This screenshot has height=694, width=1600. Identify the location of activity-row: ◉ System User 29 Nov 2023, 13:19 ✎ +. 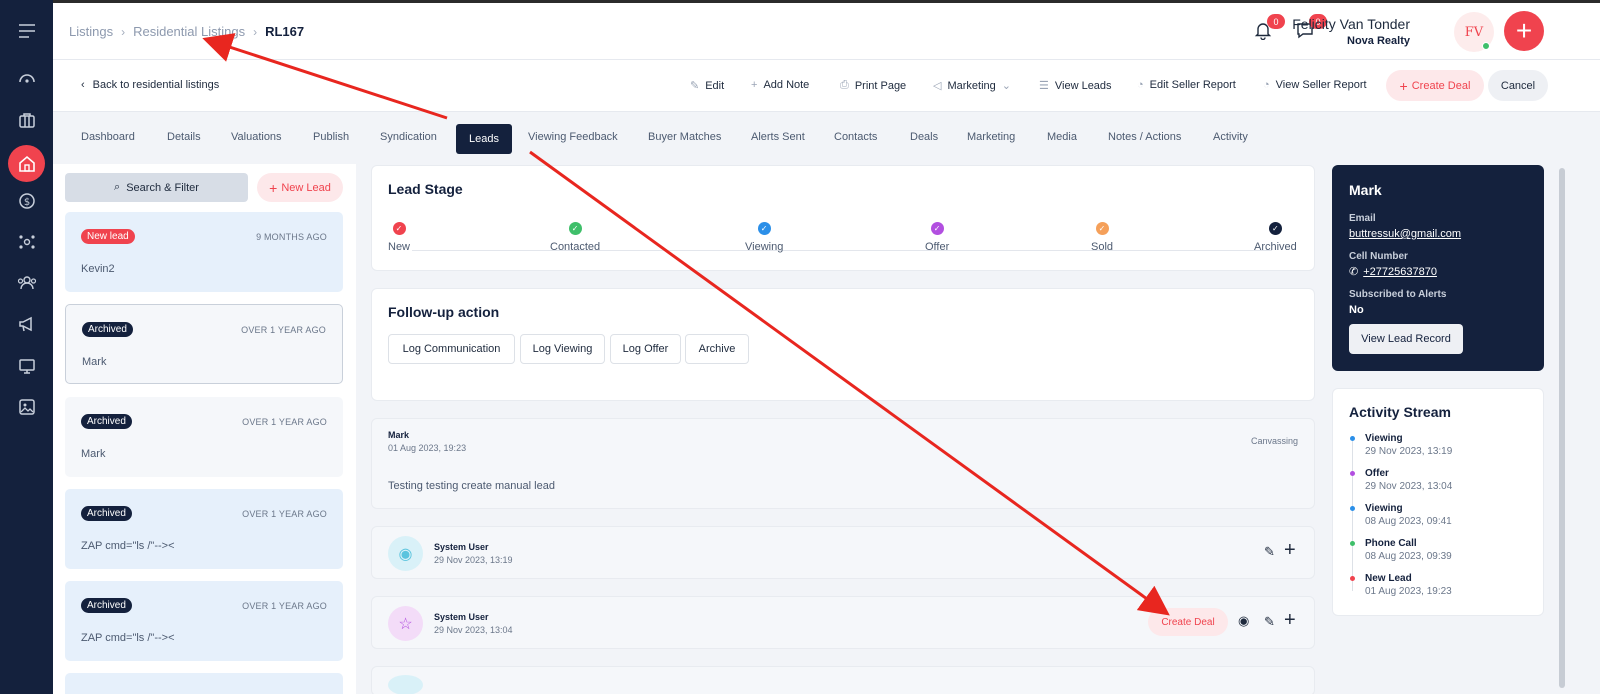
(843, 552).